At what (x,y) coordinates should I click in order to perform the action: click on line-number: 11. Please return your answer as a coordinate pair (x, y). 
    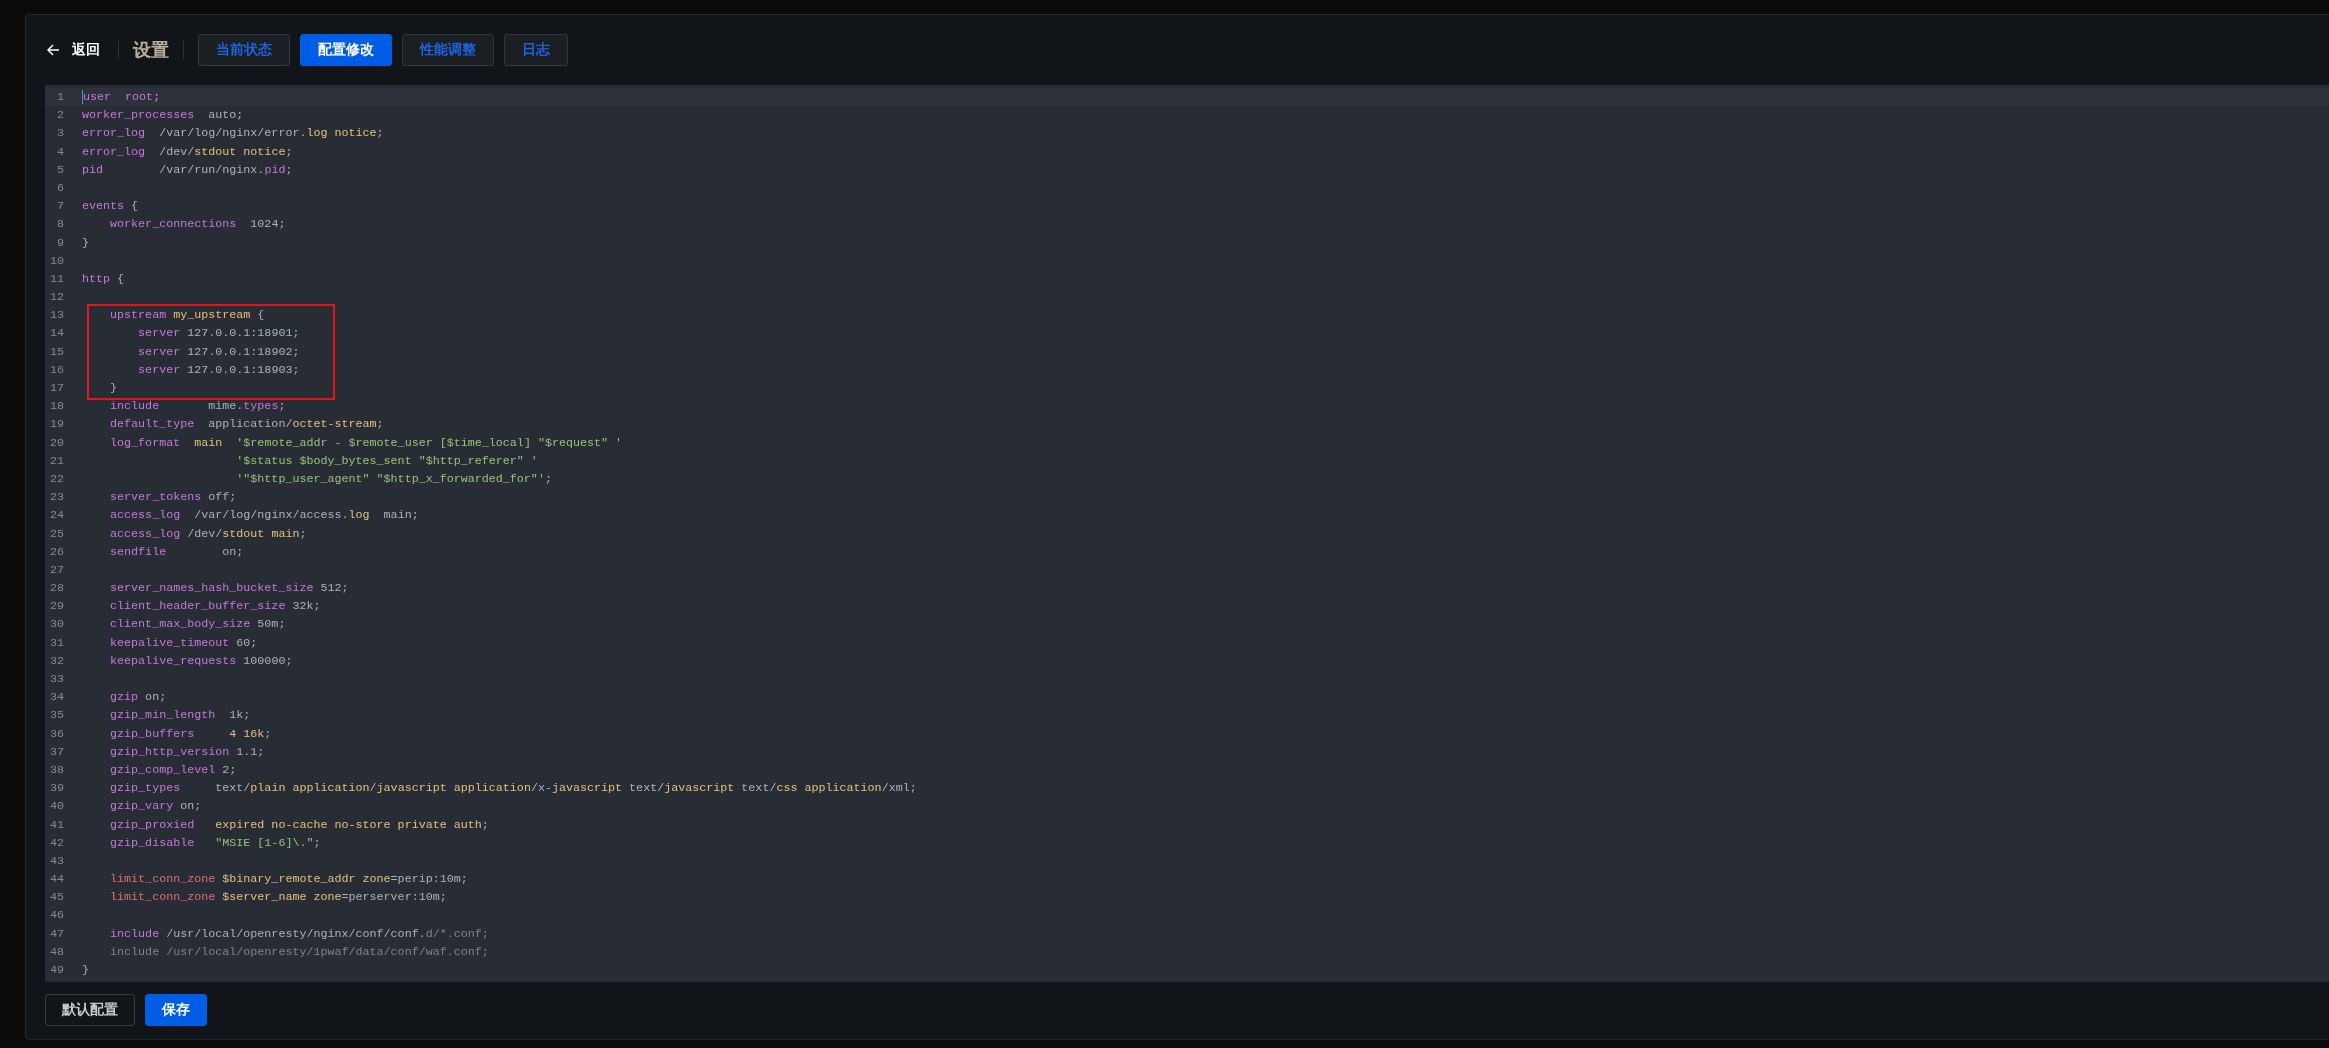
    Looking at the image, I should click on (56, 279).